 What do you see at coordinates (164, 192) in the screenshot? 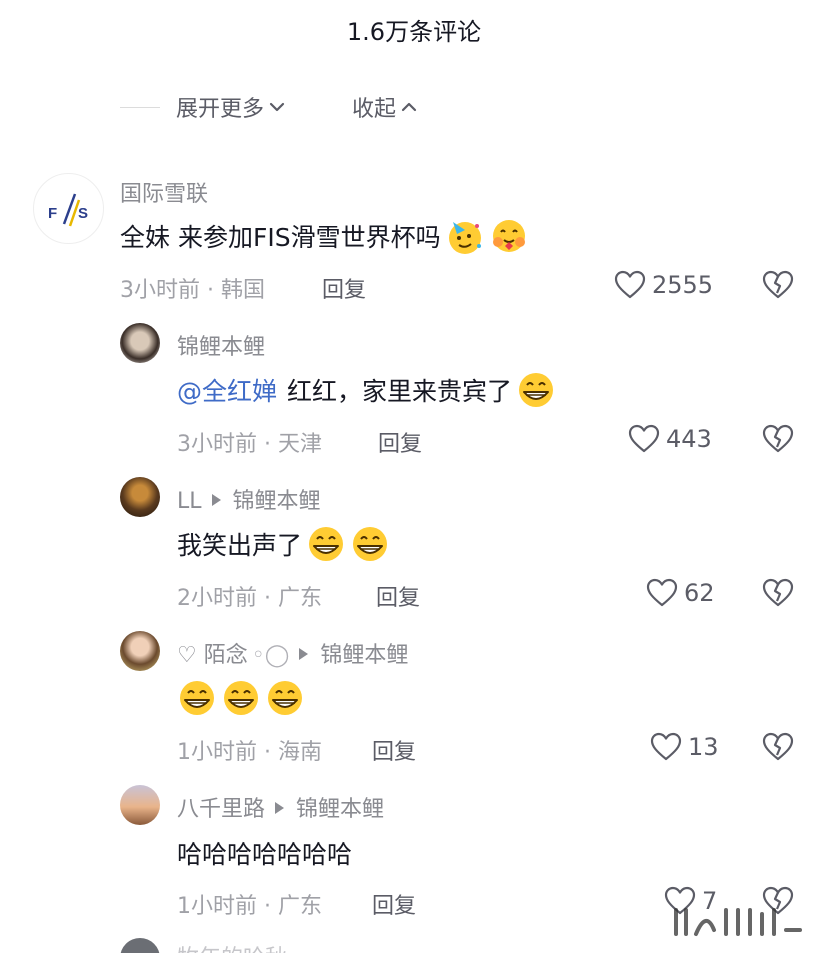
I see `comment-username: 国际雪联` at bounding box center [164, 192].